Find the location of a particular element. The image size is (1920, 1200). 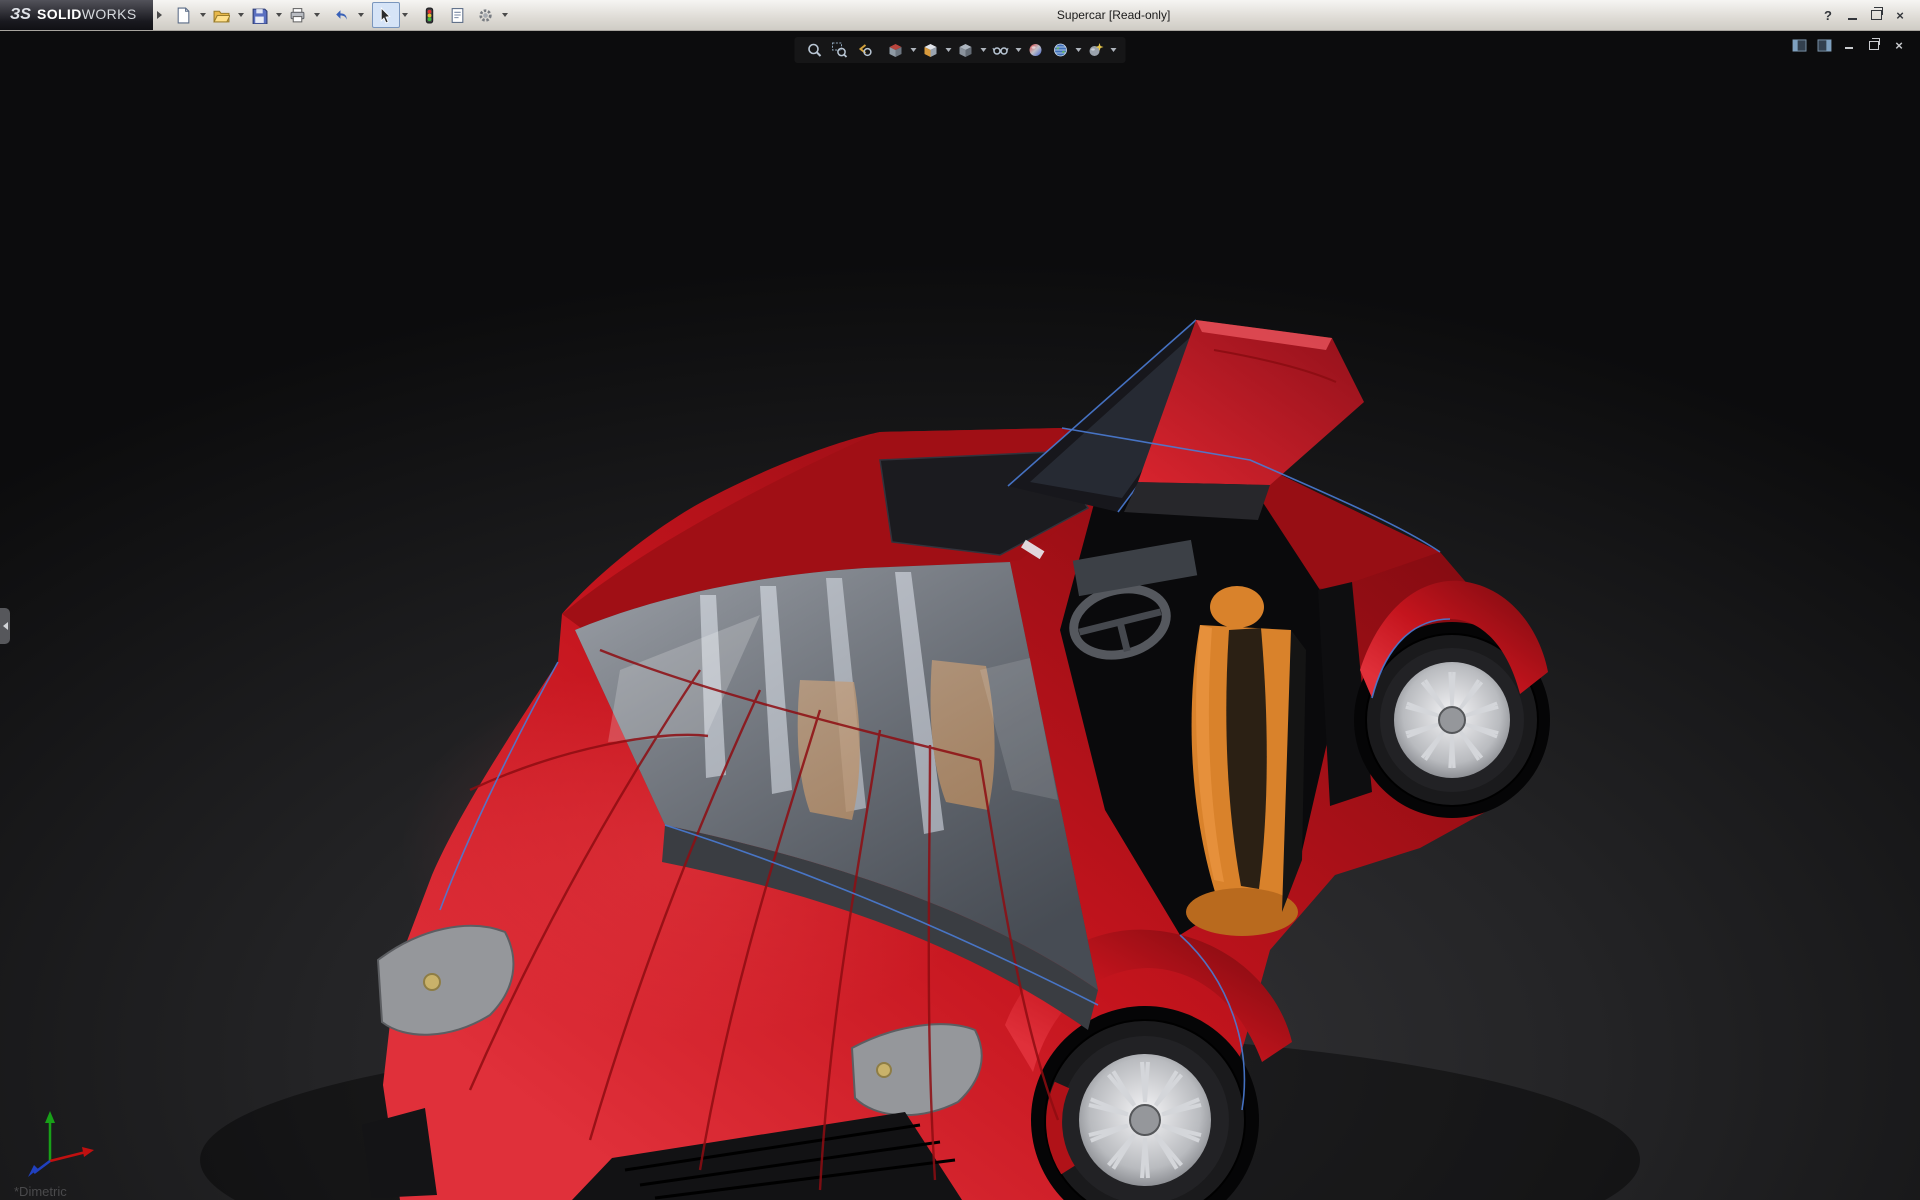

titlebar: ЗS SOLIDWORKS Supercar [Read-only] ? × is located at coordinates (960, 15).